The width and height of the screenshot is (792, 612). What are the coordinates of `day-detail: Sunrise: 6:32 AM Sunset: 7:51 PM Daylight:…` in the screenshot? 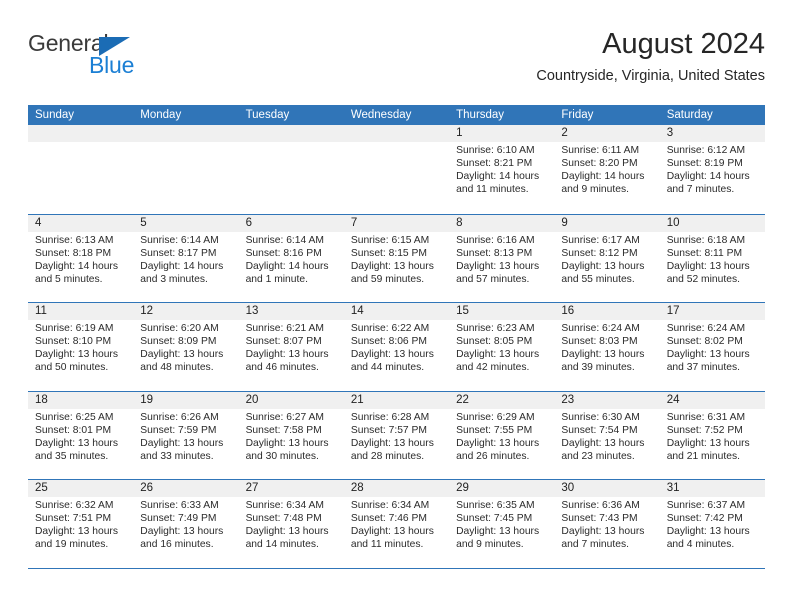 It's located at (80, 525).